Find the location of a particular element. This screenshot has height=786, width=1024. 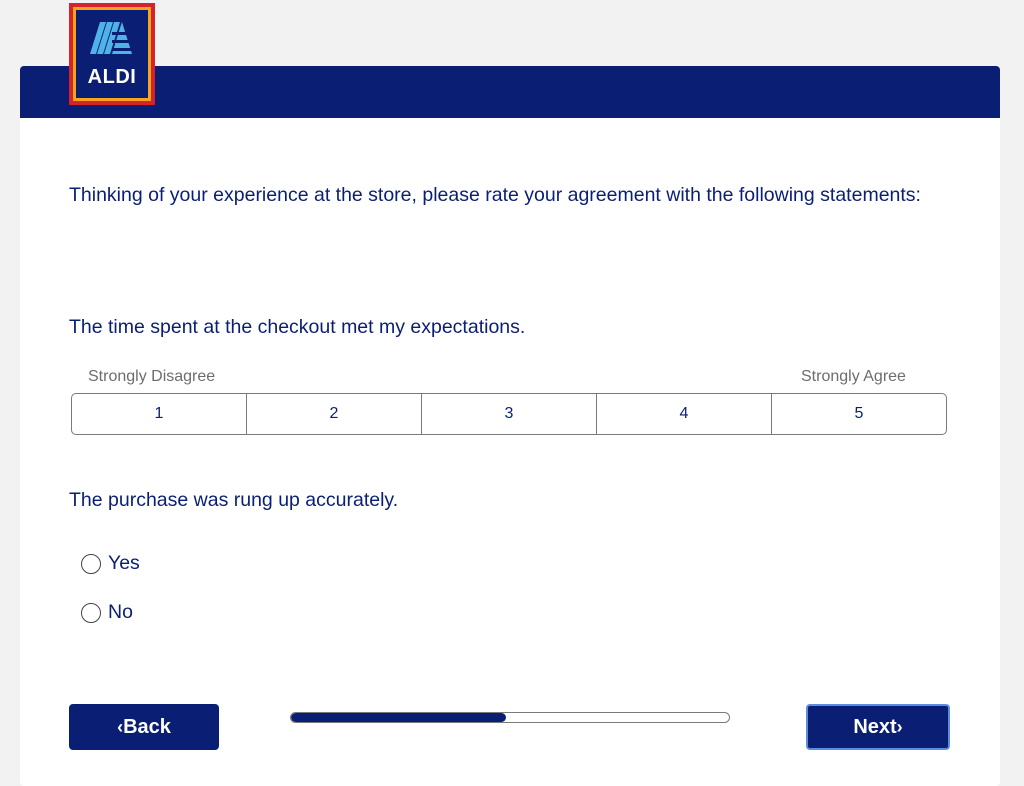

aldi-logo: ALDI is located at coordinates (112, 54).